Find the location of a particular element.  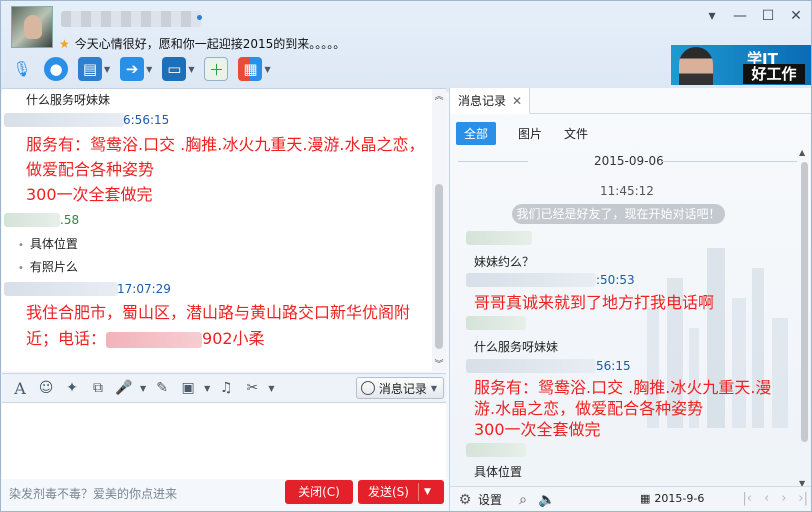

scissors-icon: ✂ is located at coordinates (252, 388).